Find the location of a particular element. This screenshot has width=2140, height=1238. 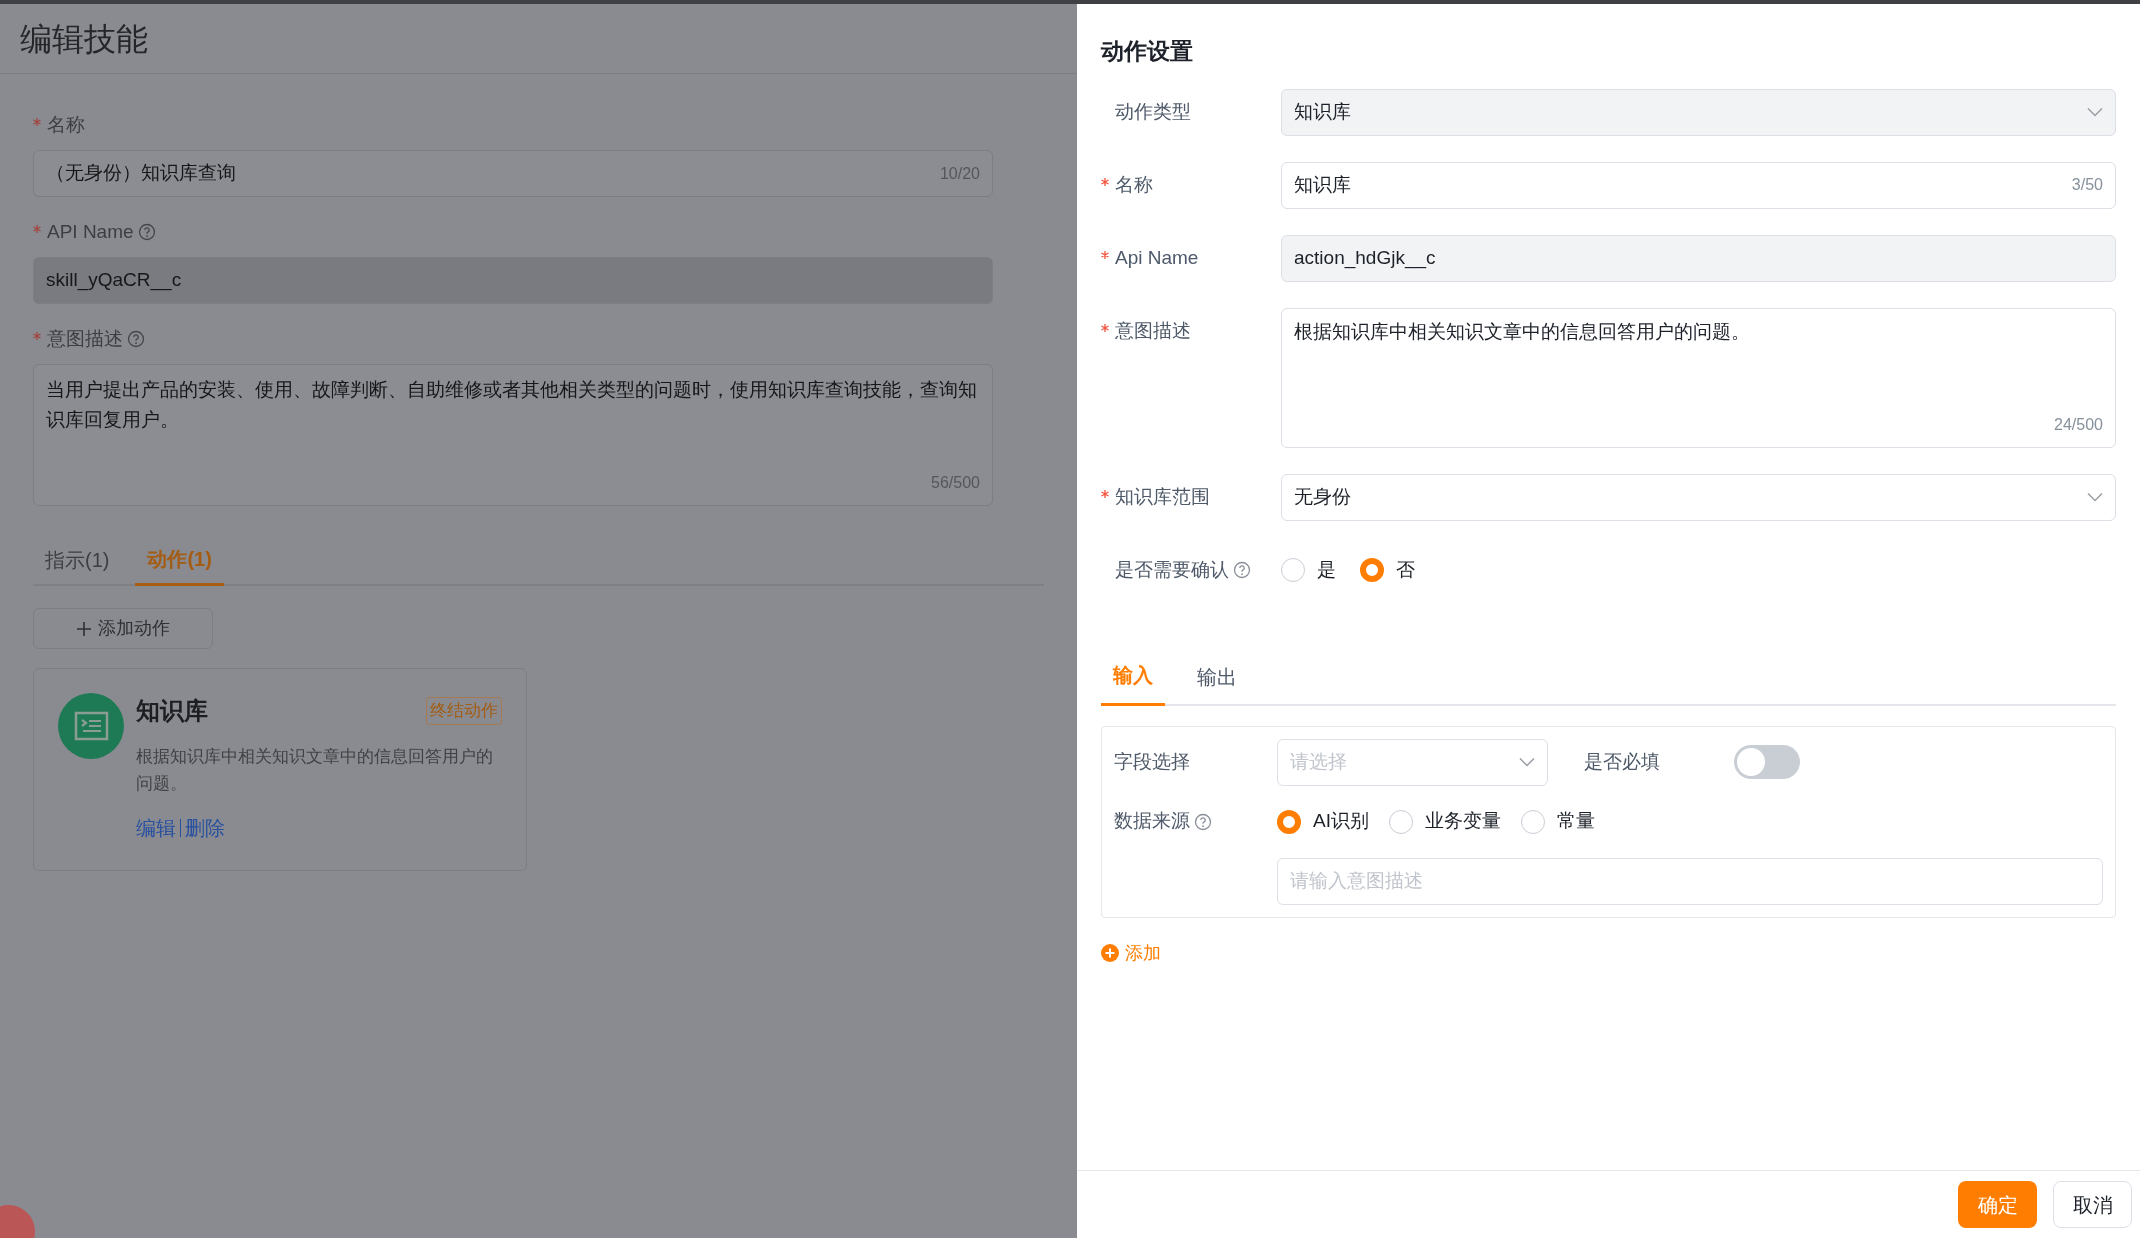

tab: 输出 is located at coordinates (1217, 676).